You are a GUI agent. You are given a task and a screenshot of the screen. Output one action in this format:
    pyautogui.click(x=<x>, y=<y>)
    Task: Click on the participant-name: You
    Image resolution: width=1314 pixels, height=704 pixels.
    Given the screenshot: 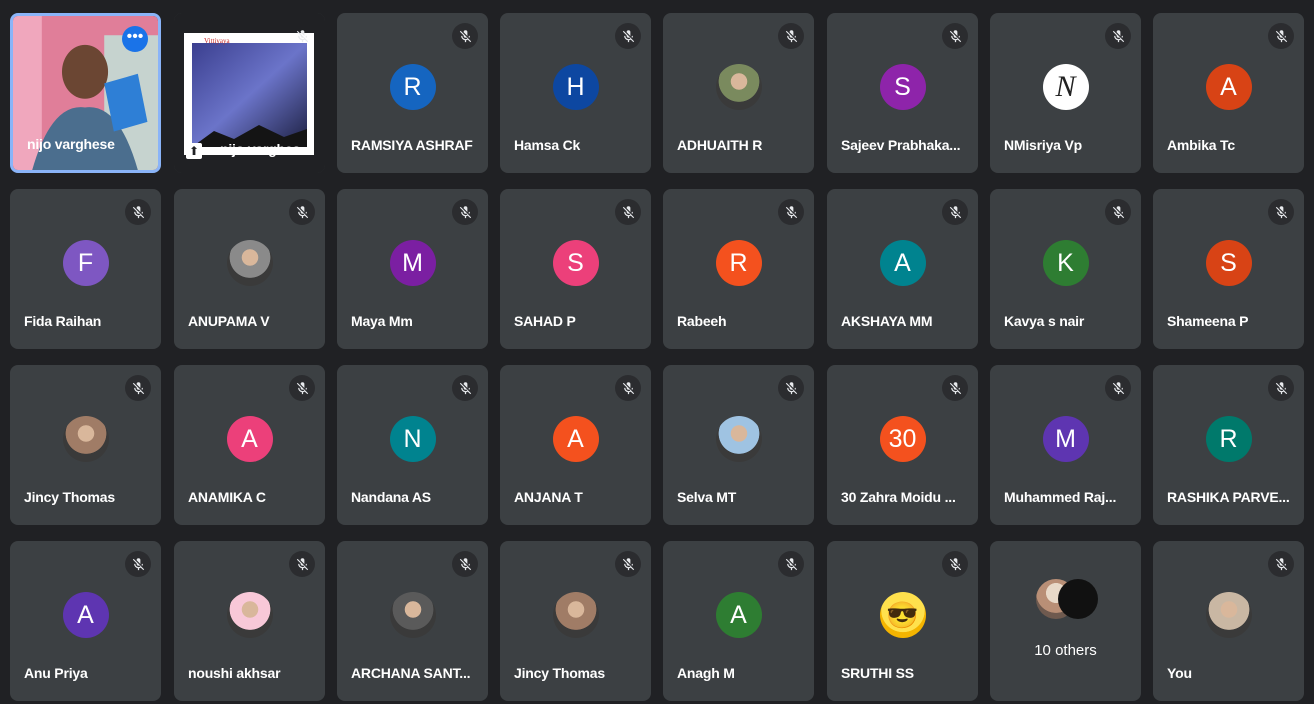 What is the action you would take?
    pyautogui.click(x=1179, y=673)
    